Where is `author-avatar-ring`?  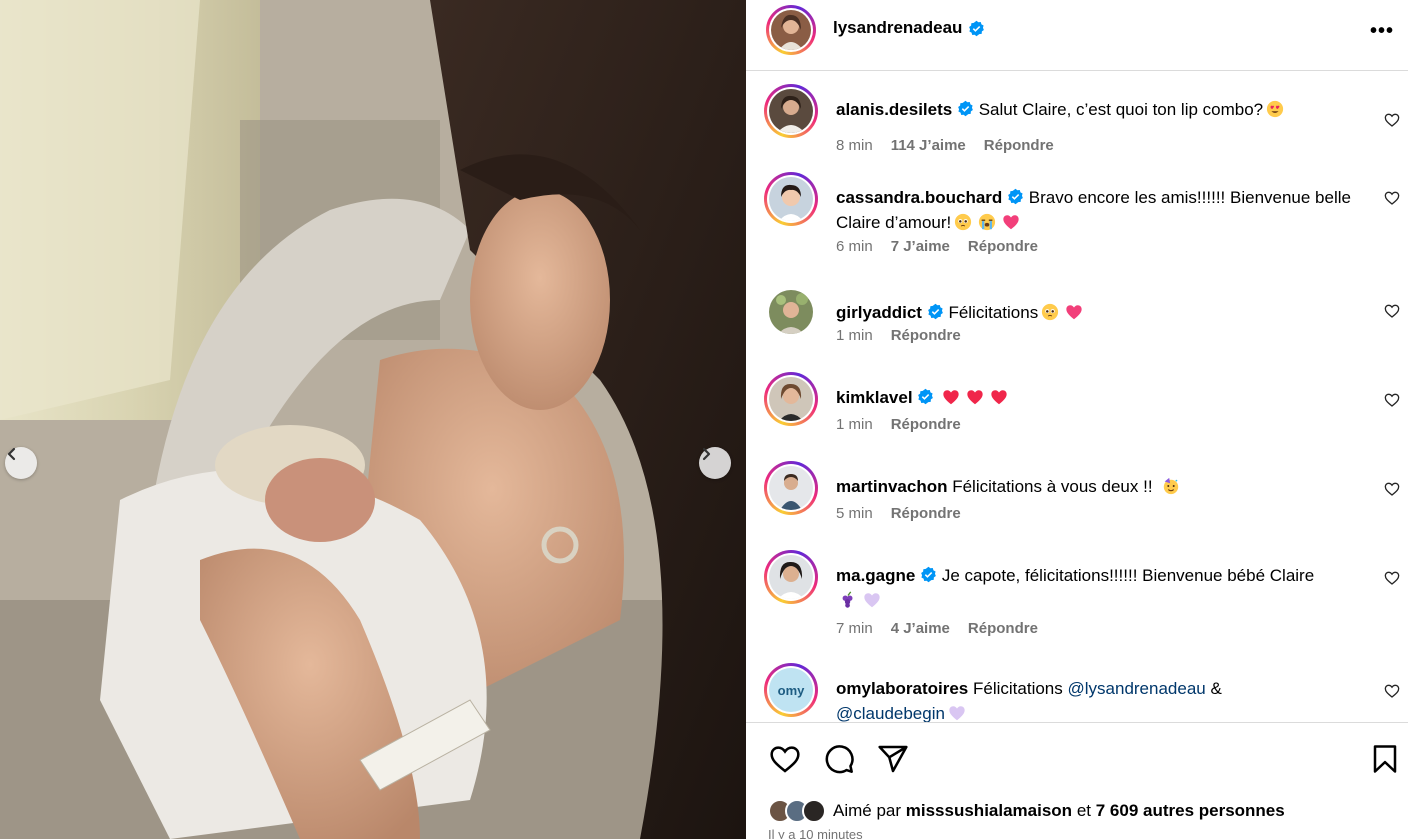 author-avatar-ring is located at coordinates (791, 30).